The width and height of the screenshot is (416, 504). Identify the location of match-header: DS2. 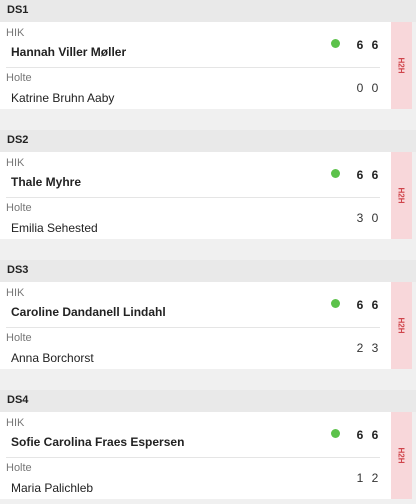
(208, 141).